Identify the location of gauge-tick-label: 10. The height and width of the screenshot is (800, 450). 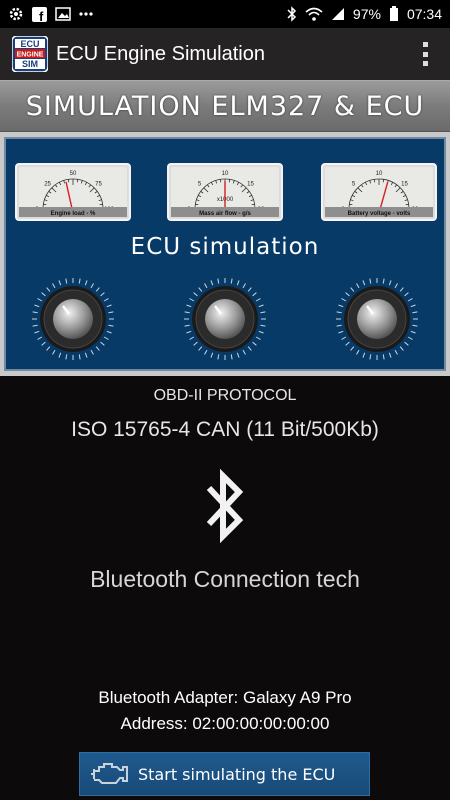
(225, 174).